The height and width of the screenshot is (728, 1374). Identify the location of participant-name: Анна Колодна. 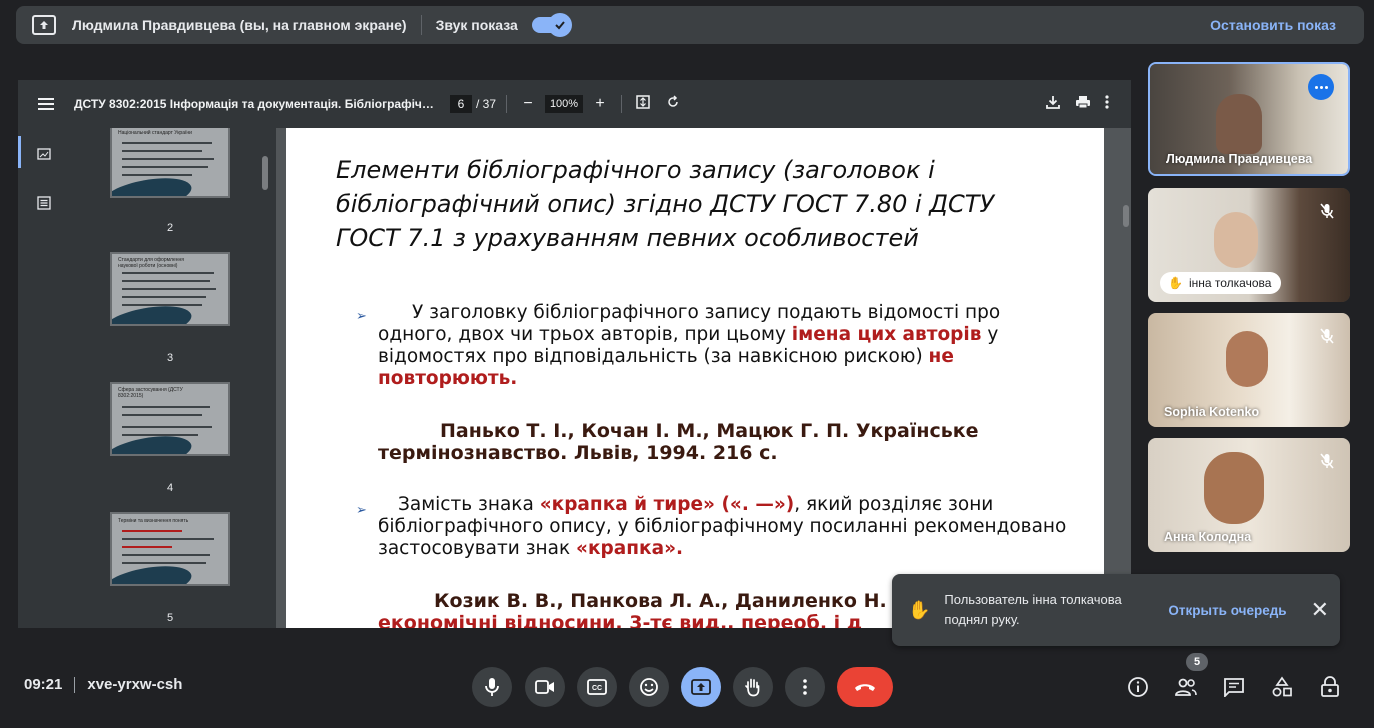
(1208, 537).